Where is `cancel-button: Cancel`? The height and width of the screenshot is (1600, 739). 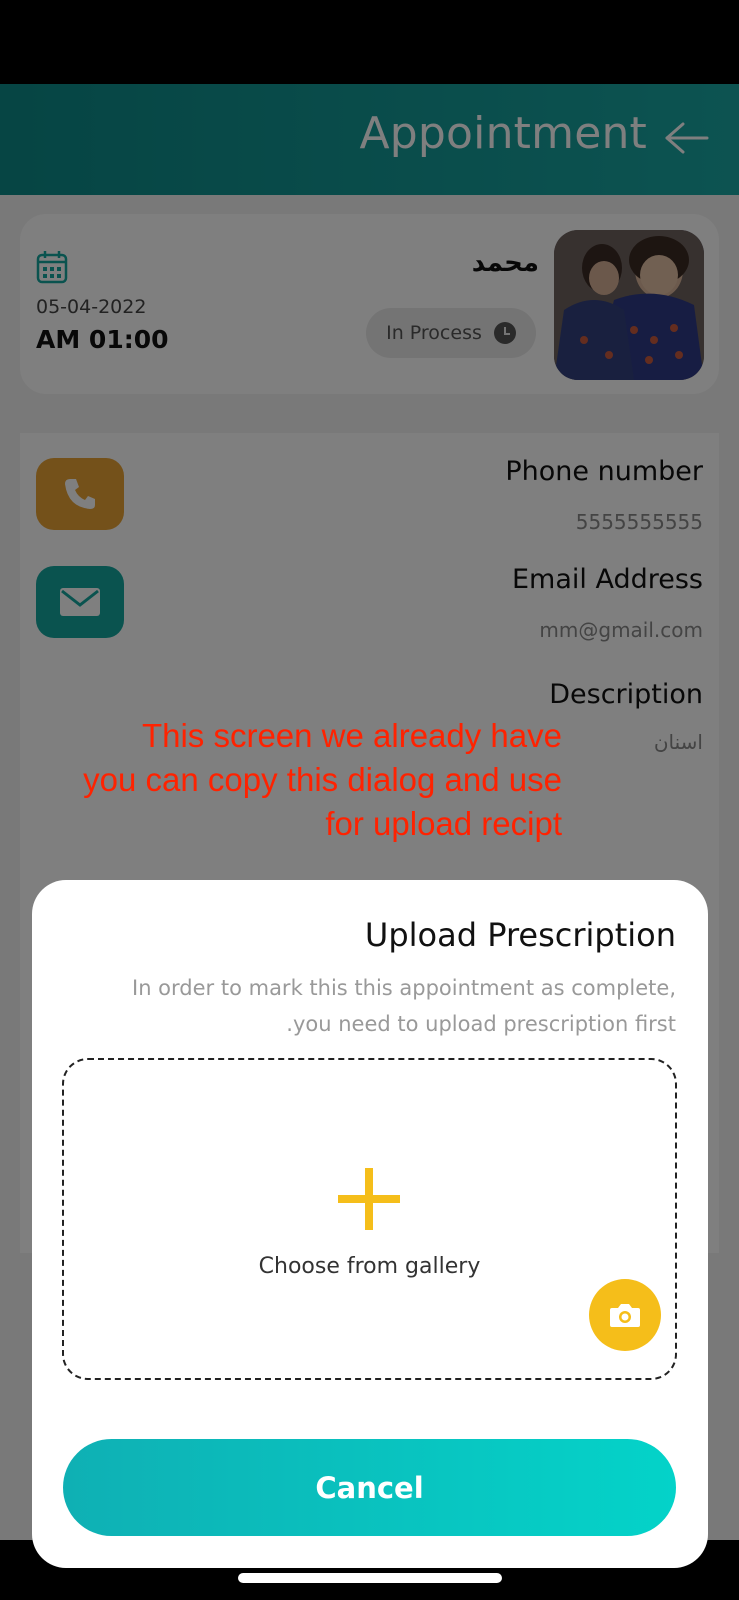
cancel-button: Cancel is located at coordinates (369, 1487).